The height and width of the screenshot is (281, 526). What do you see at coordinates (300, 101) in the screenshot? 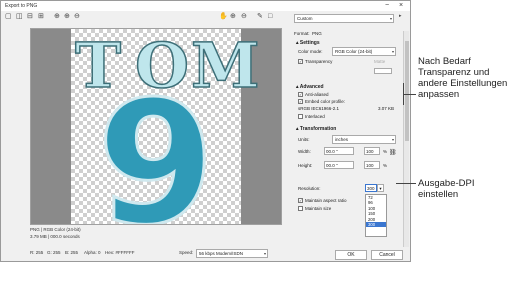
I see `embed-profile-checkbox: ✓` at bounding box center [300, 101].